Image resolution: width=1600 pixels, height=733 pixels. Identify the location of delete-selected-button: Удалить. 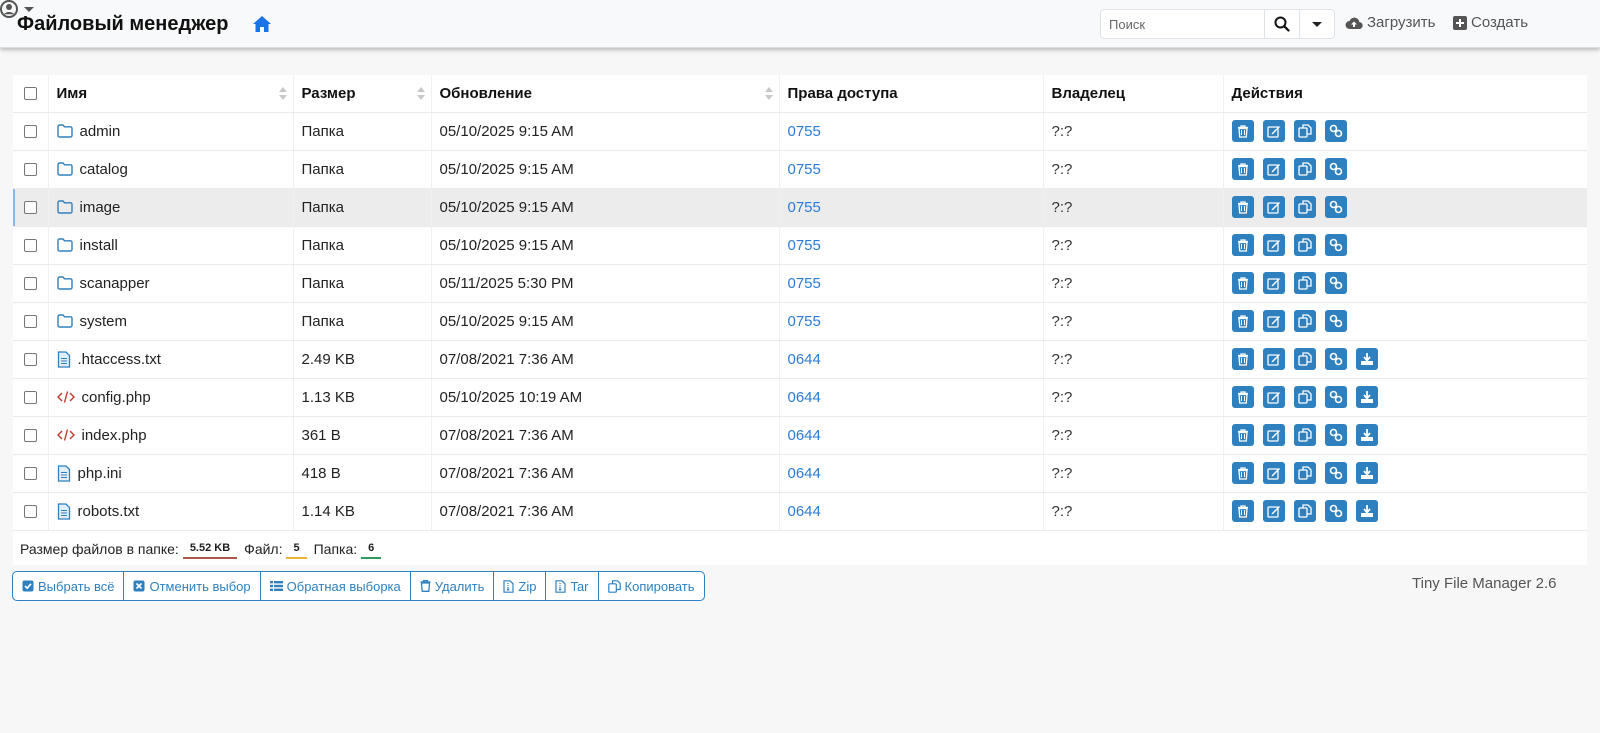
(451, 586).